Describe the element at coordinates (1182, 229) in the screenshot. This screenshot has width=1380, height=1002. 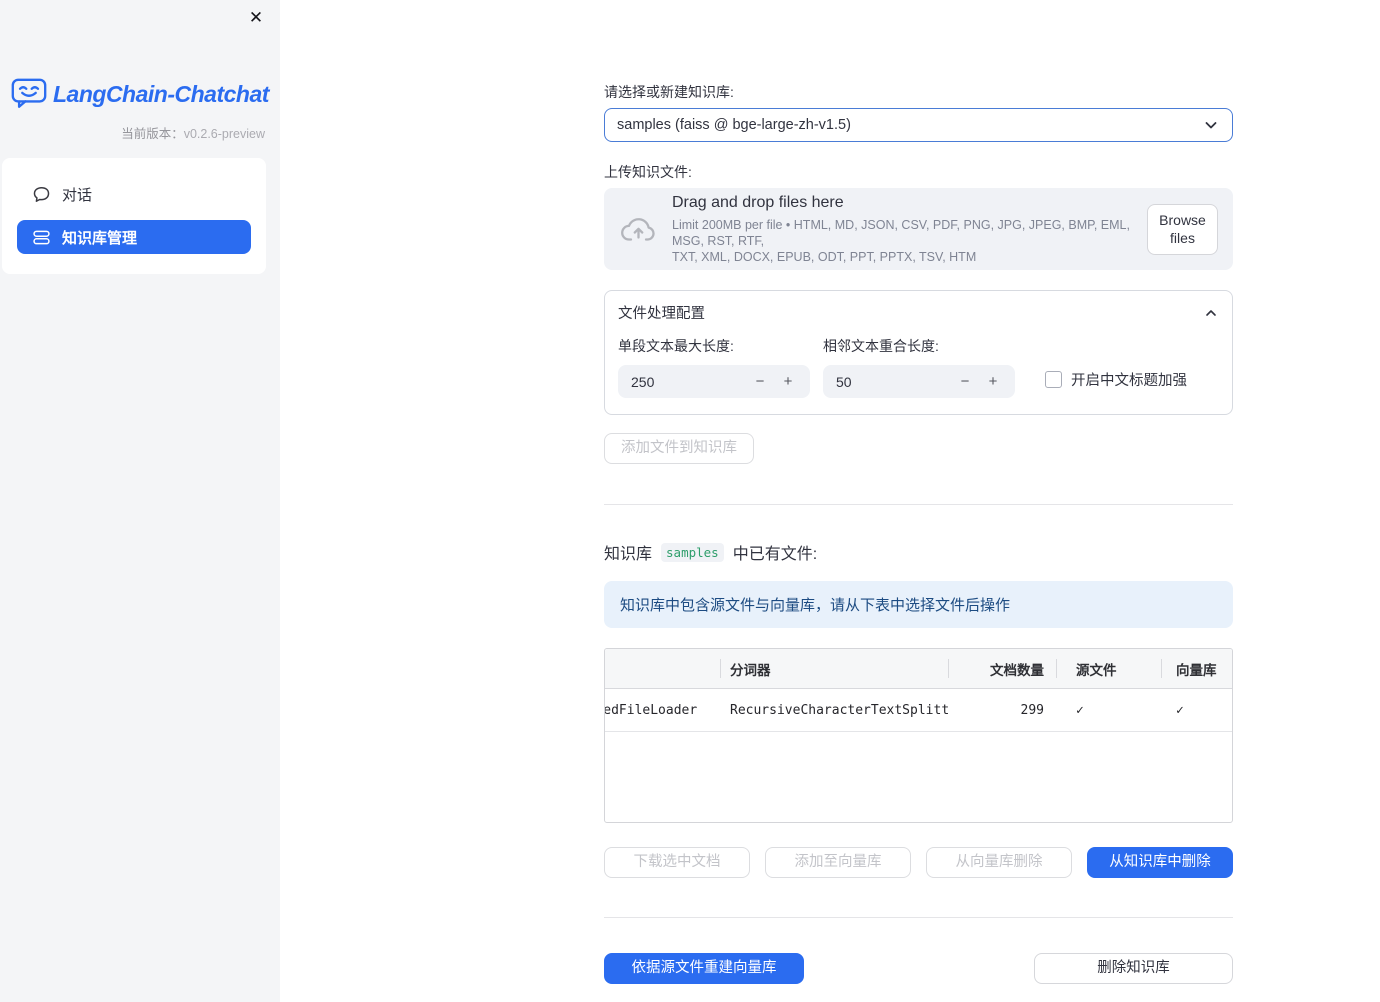
I see `browse-files-button: Browse files` at that location.